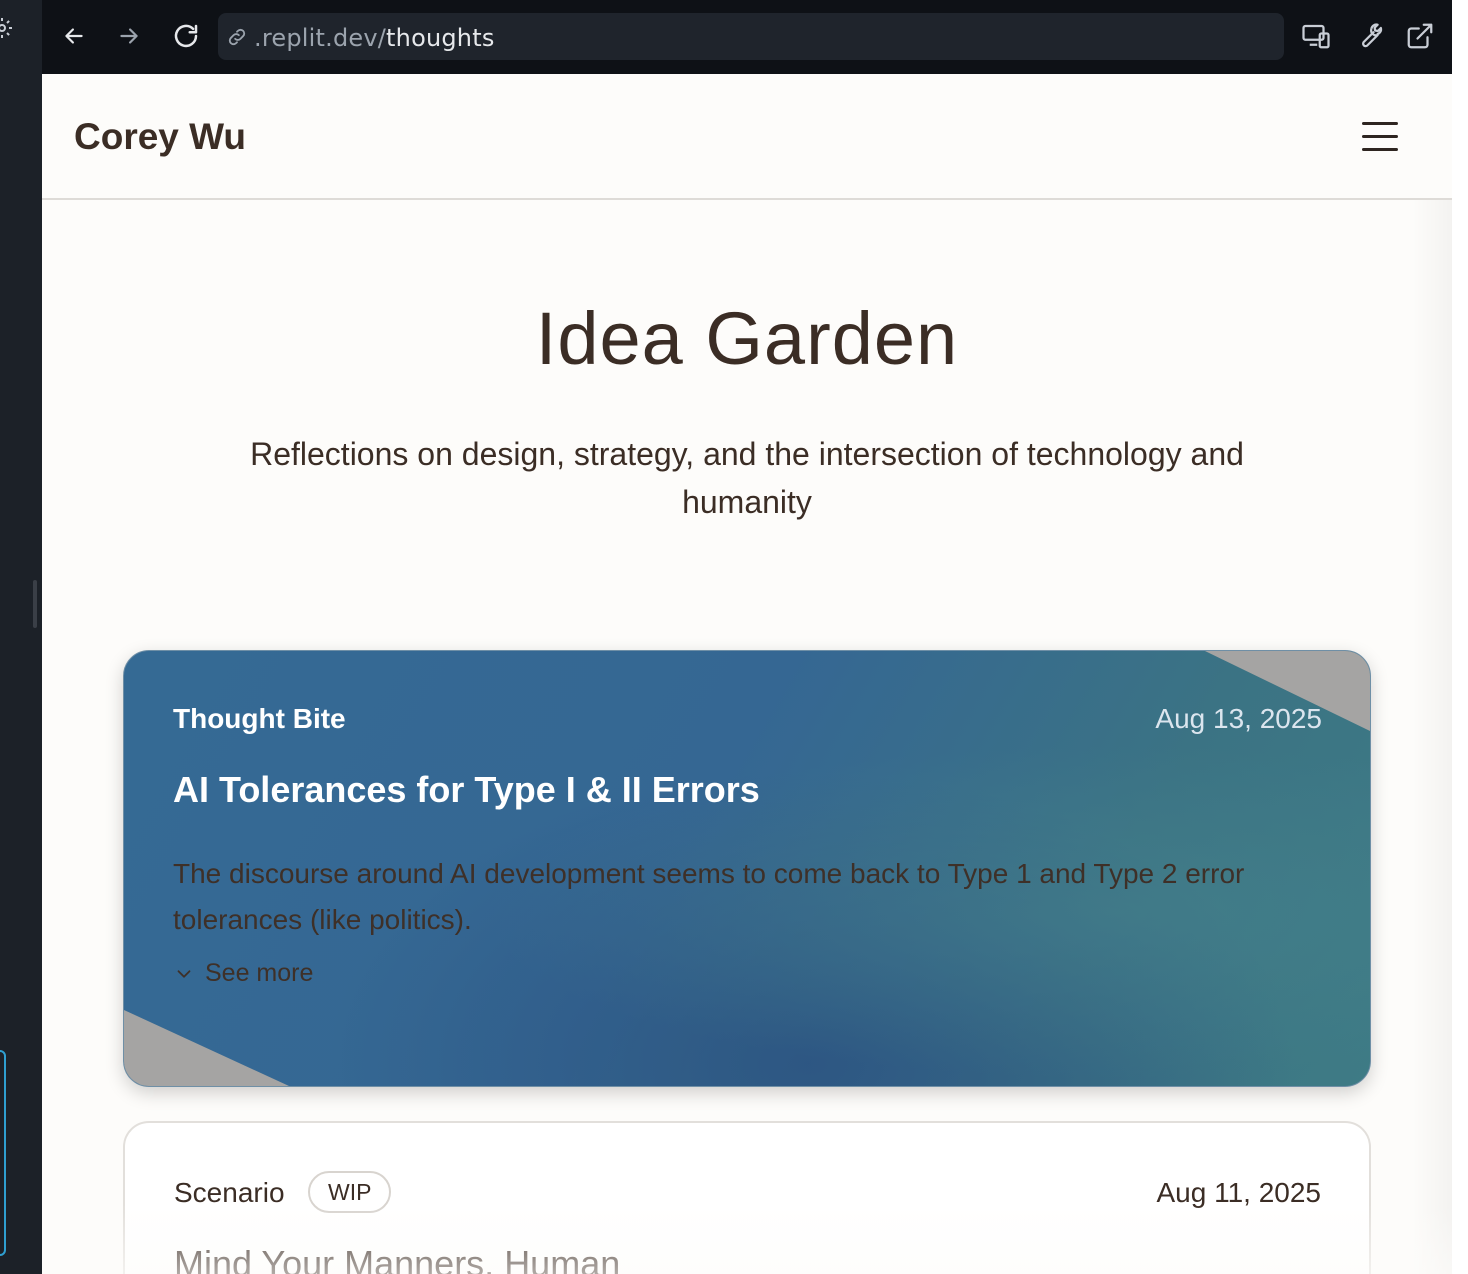 The height and width of the screenshot is (1274, 1468). I want to click on arrow-left-icon, so click(74, 36).